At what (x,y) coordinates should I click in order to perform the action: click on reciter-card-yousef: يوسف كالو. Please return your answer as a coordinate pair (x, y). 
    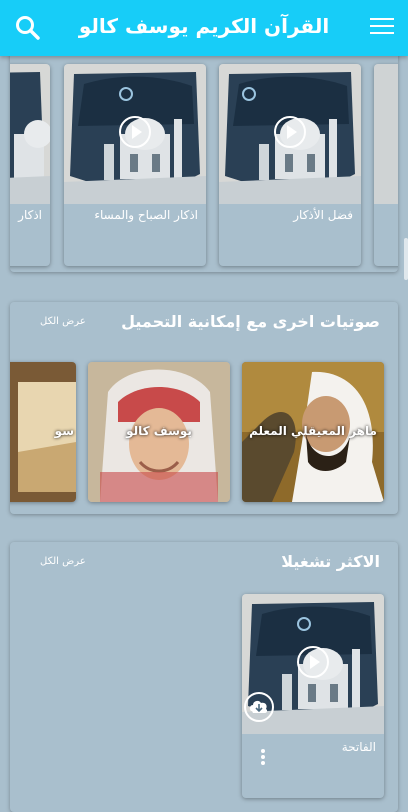
    Looking at the image, I should click on (159, 432).